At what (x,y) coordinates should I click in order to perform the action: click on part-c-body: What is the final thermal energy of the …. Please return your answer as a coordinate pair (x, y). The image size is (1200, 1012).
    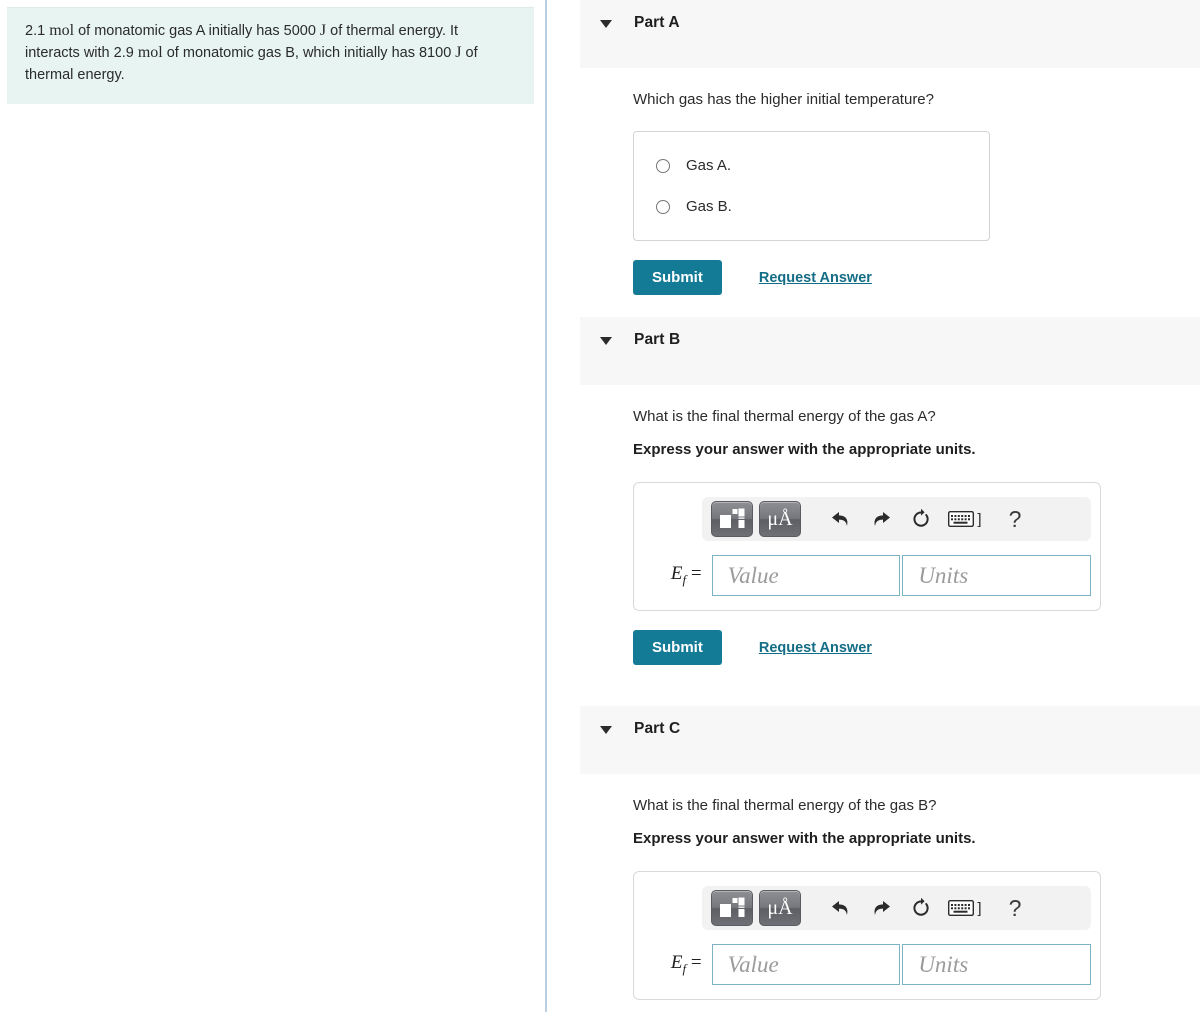
    Looking at the image, I should click on (873, 887).